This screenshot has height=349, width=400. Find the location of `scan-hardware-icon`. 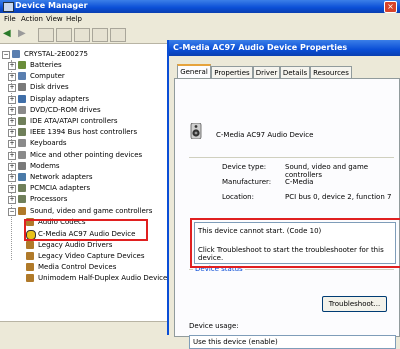

scan-hardware-icon is located at coordinates (118, 35).